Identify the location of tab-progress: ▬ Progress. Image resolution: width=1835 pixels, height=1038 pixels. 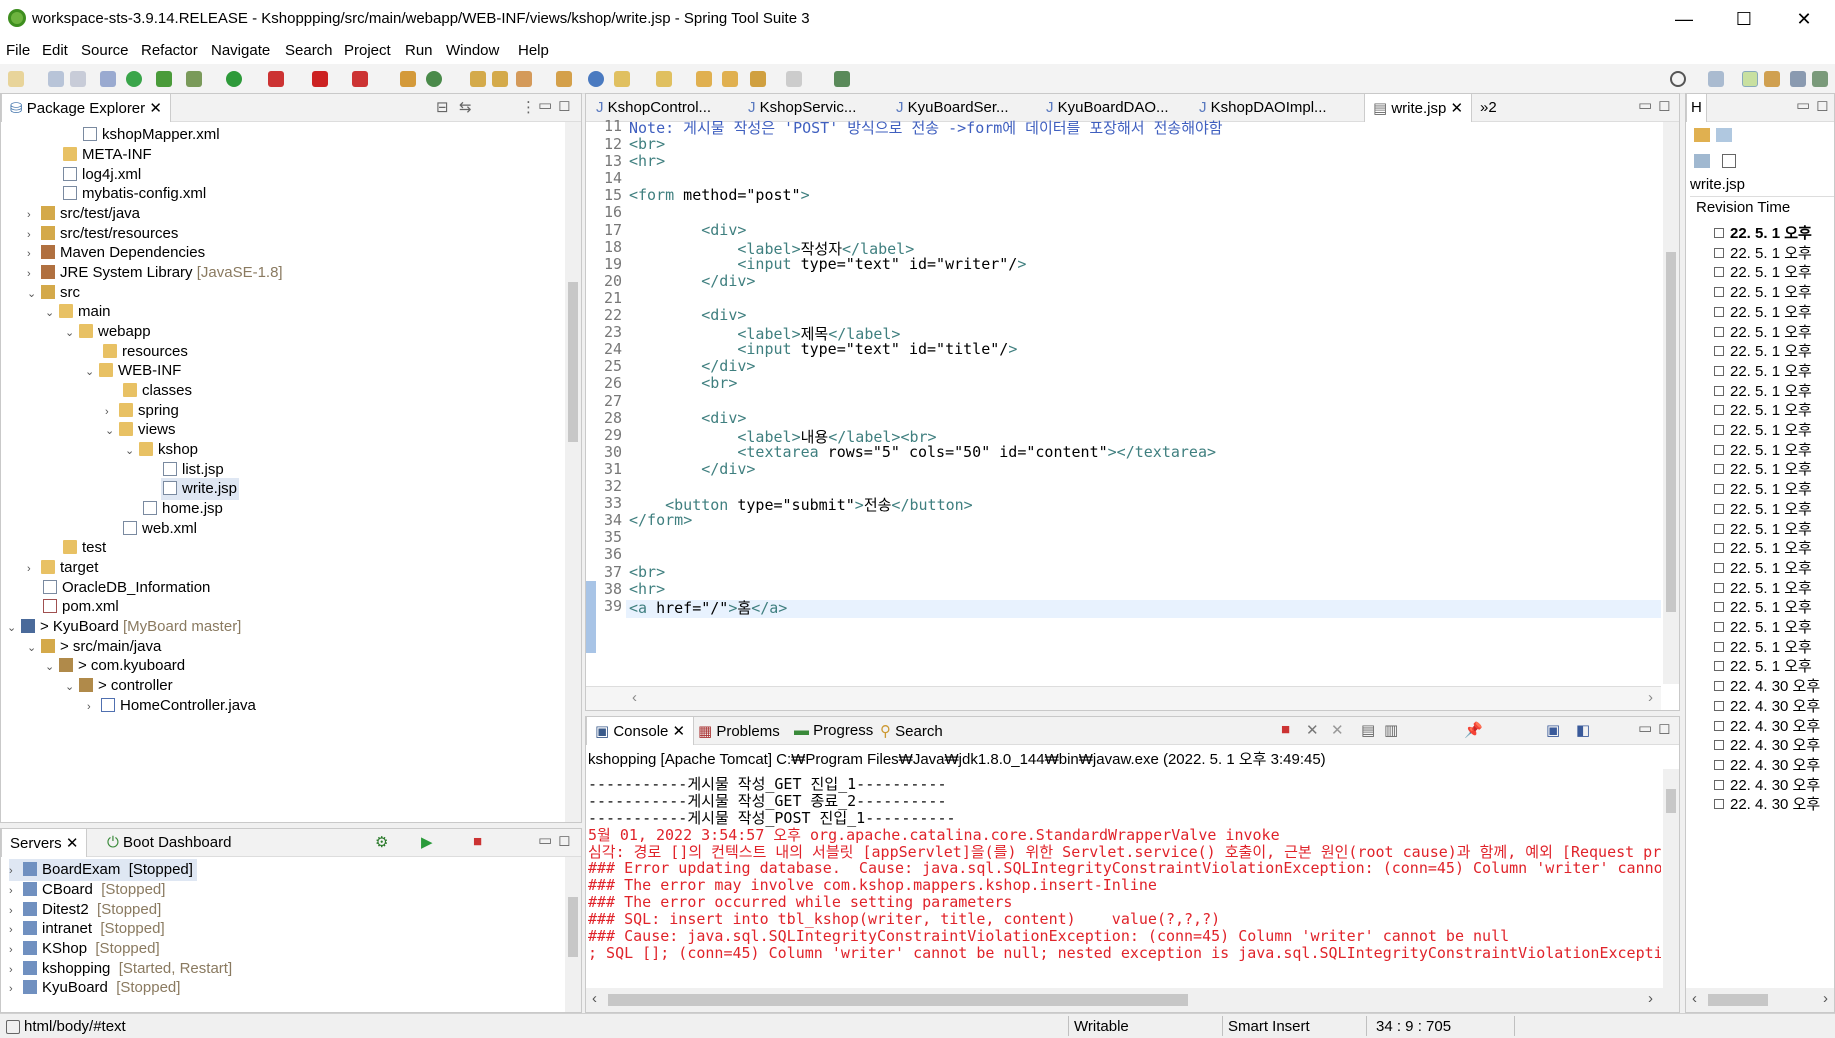
(833, 731).